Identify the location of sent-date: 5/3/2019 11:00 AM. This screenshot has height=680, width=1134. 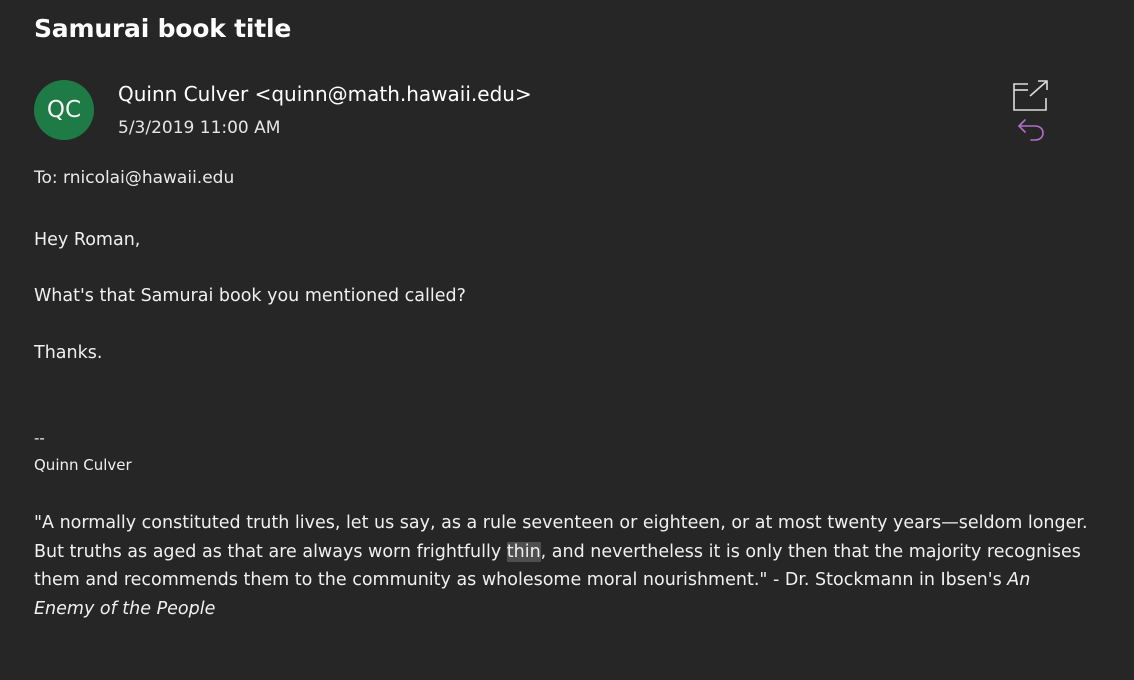
(199, 128).